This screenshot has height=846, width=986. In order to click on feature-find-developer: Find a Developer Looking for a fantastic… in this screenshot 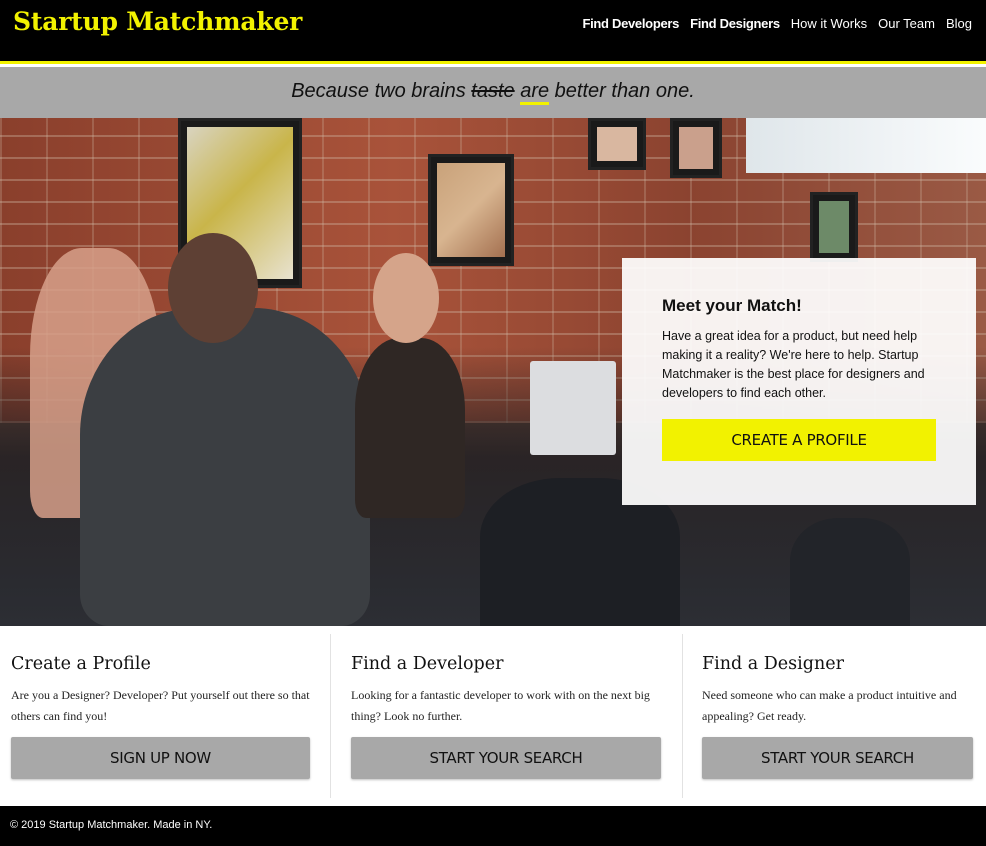, I will do `click(506, 716)`.